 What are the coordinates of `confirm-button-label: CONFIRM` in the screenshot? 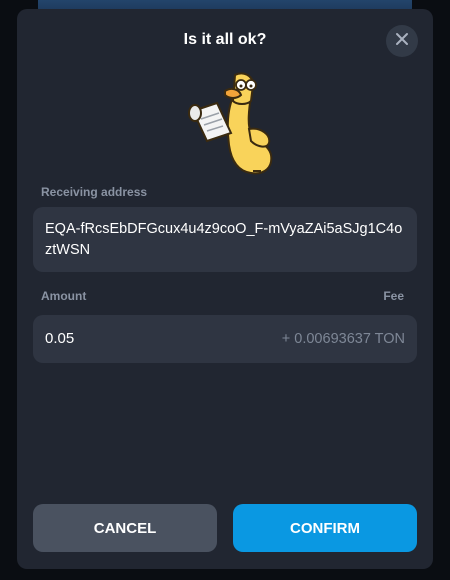 It's located at (325, 528).